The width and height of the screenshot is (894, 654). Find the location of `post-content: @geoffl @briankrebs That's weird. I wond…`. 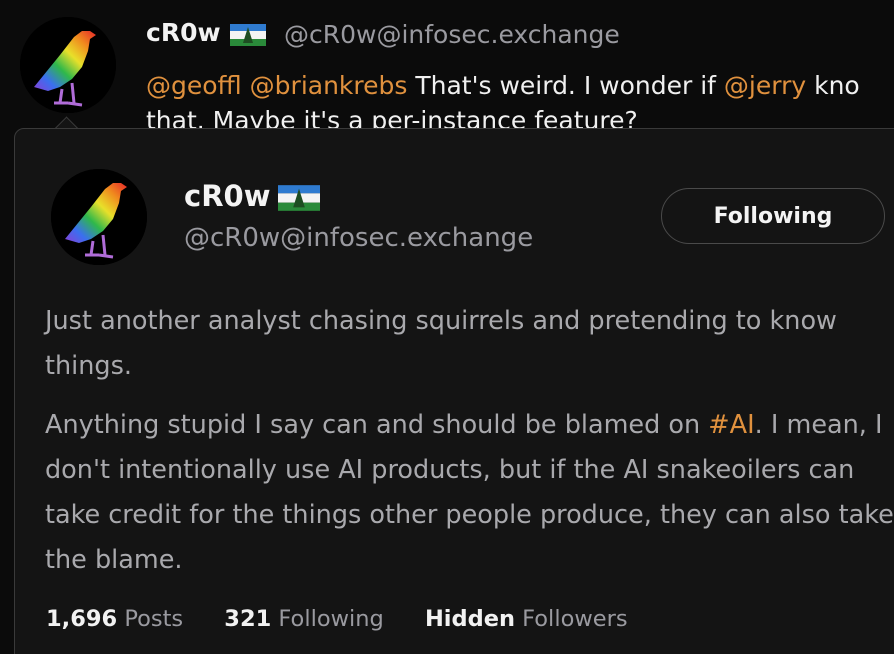

post-content: @geoffl @briankrebs That's weird. I wond… is located at coordinates (520, 86).